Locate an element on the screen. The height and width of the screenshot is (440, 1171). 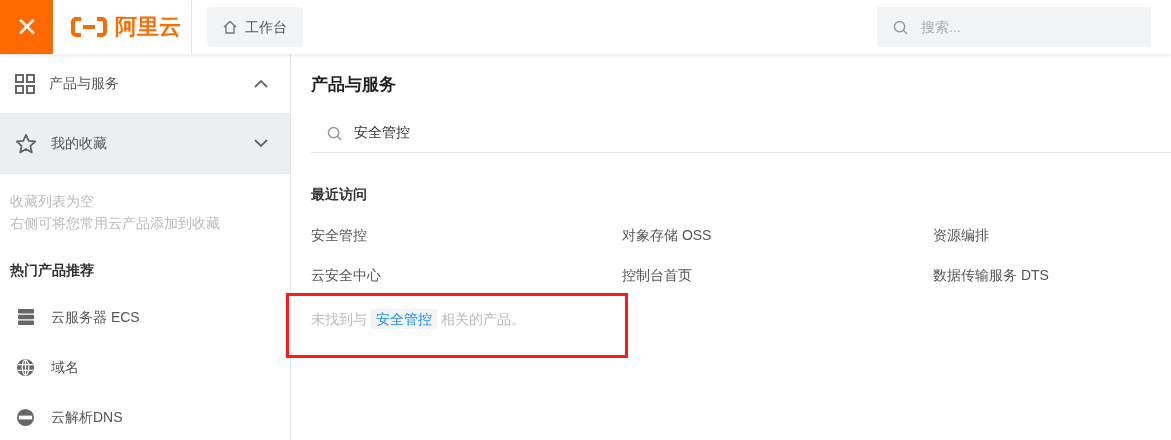
recent-link: 对象存储 OSS is located at coordinates (667, 235).